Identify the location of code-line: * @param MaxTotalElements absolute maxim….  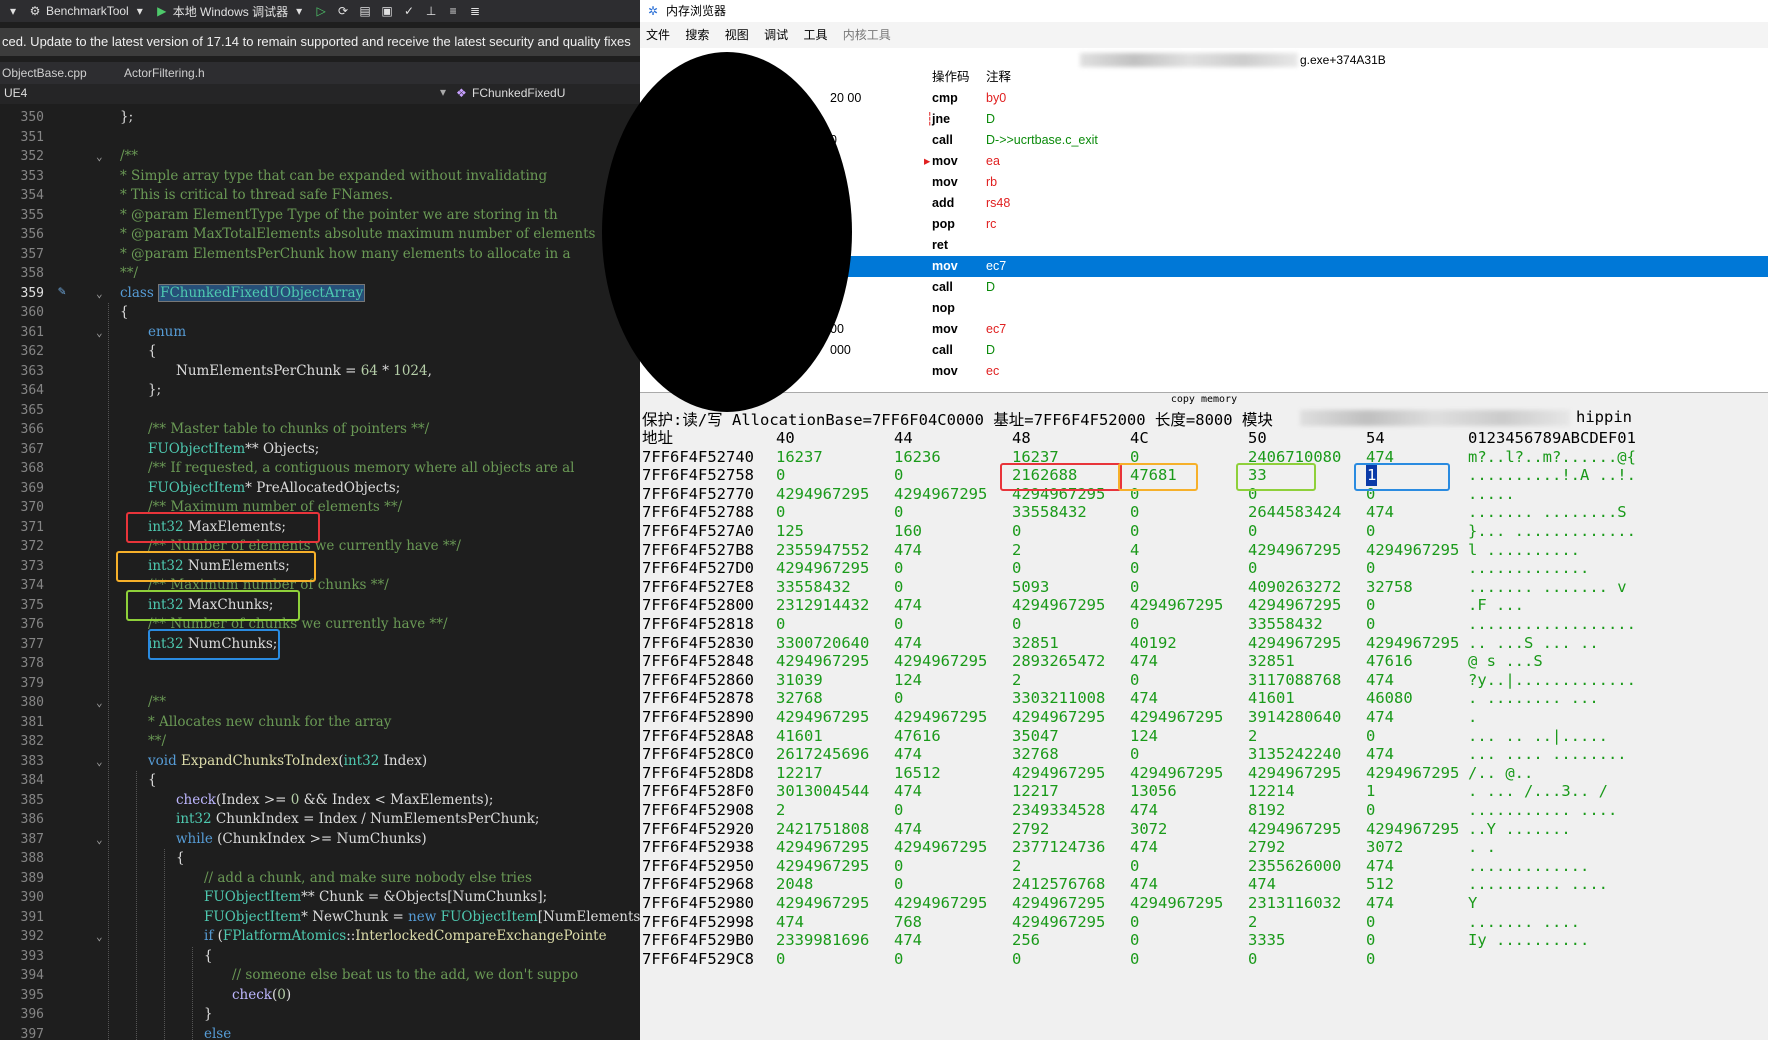
(357, 235).